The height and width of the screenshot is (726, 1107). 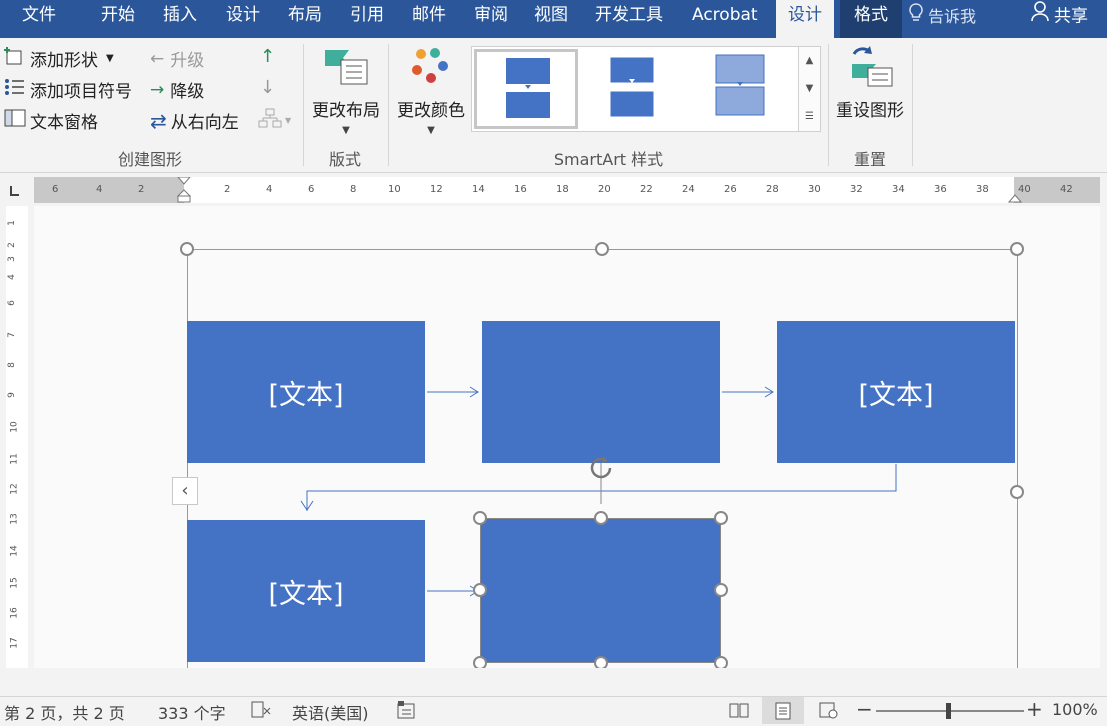 I want to click on zoom-in-button: +, so click(x=1034, y=709).